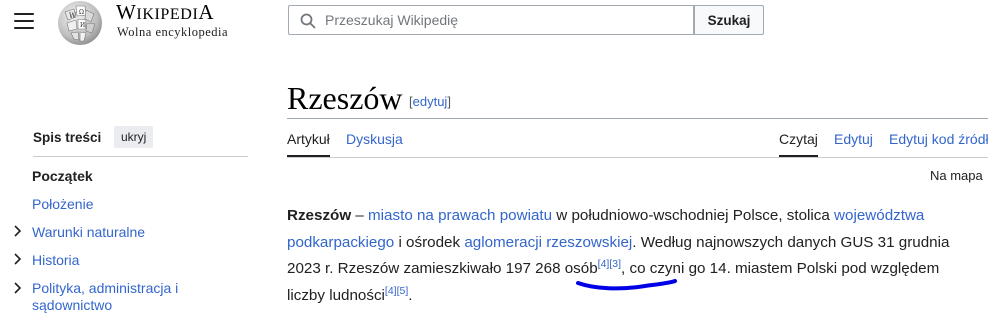  I want to click on main-menu-button, so click(25, 21).